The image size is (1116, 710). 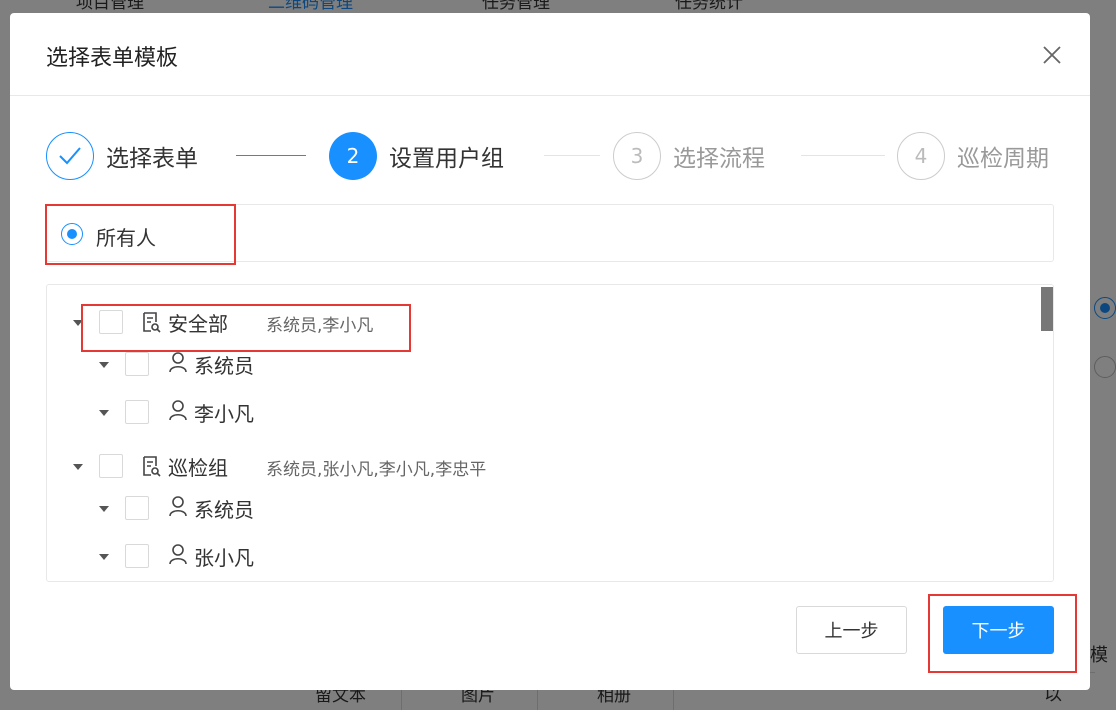 What do you see at coordinates (112, 58) in the screenshot?
I see `modal-title: 选择表单模板` at bounding box center [112, 58].